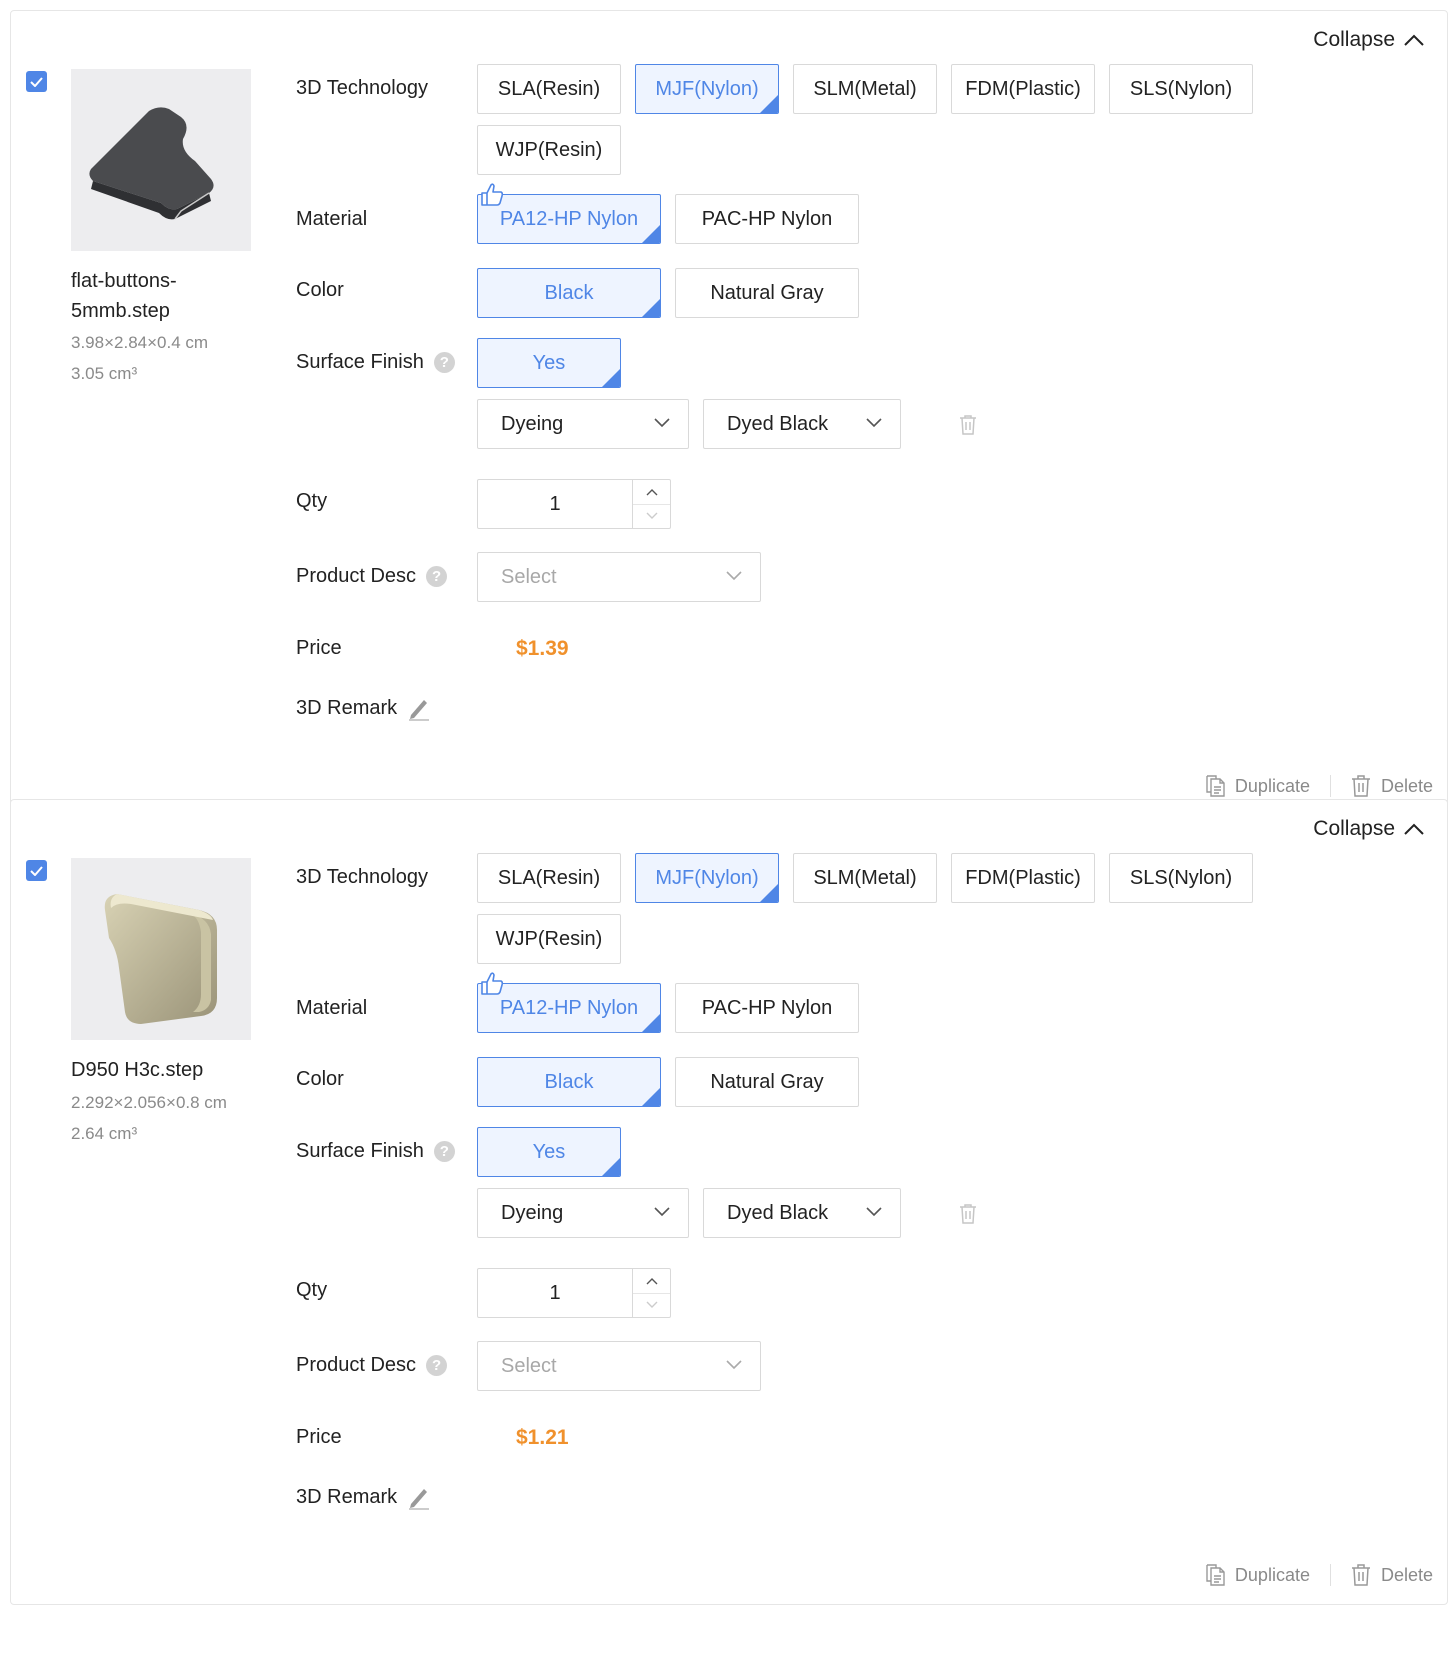 The height and width of the screenshot is (1665, 1456). What do you see at coordinates (104, 373) in the screenshot?
I see `part-volume: 3.05 cm³` at bounding box center [104, 373].